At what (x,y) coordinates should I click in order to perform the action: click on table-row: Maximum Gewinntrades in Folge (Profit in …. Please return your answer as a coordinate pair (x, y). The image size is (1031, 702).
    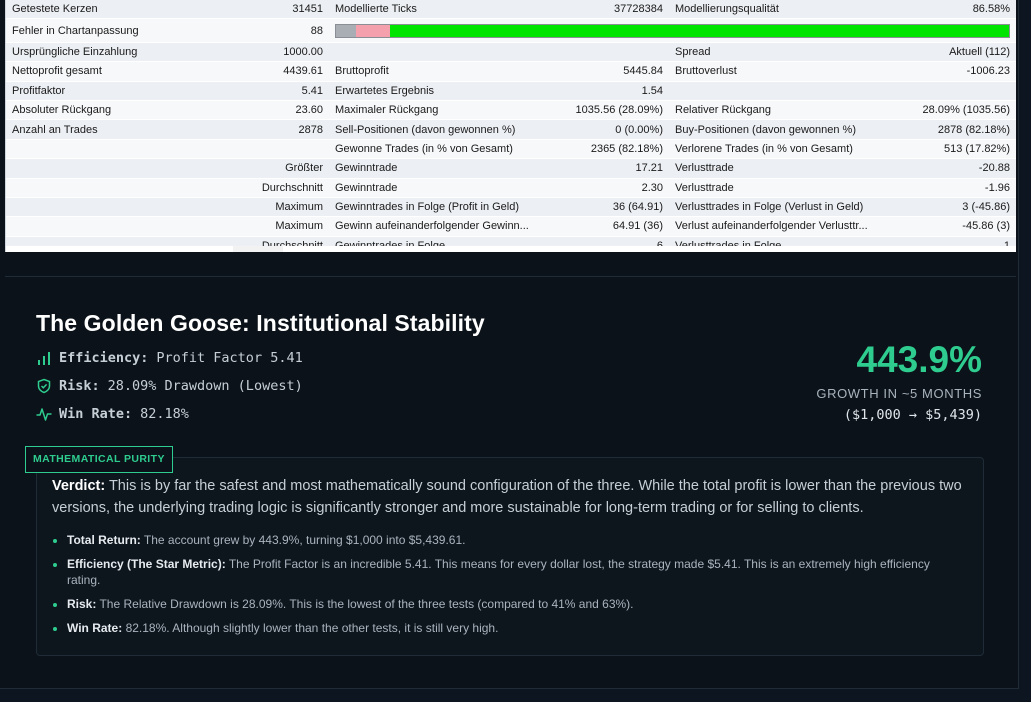
    Looking at the image, I should click on (511, 207).